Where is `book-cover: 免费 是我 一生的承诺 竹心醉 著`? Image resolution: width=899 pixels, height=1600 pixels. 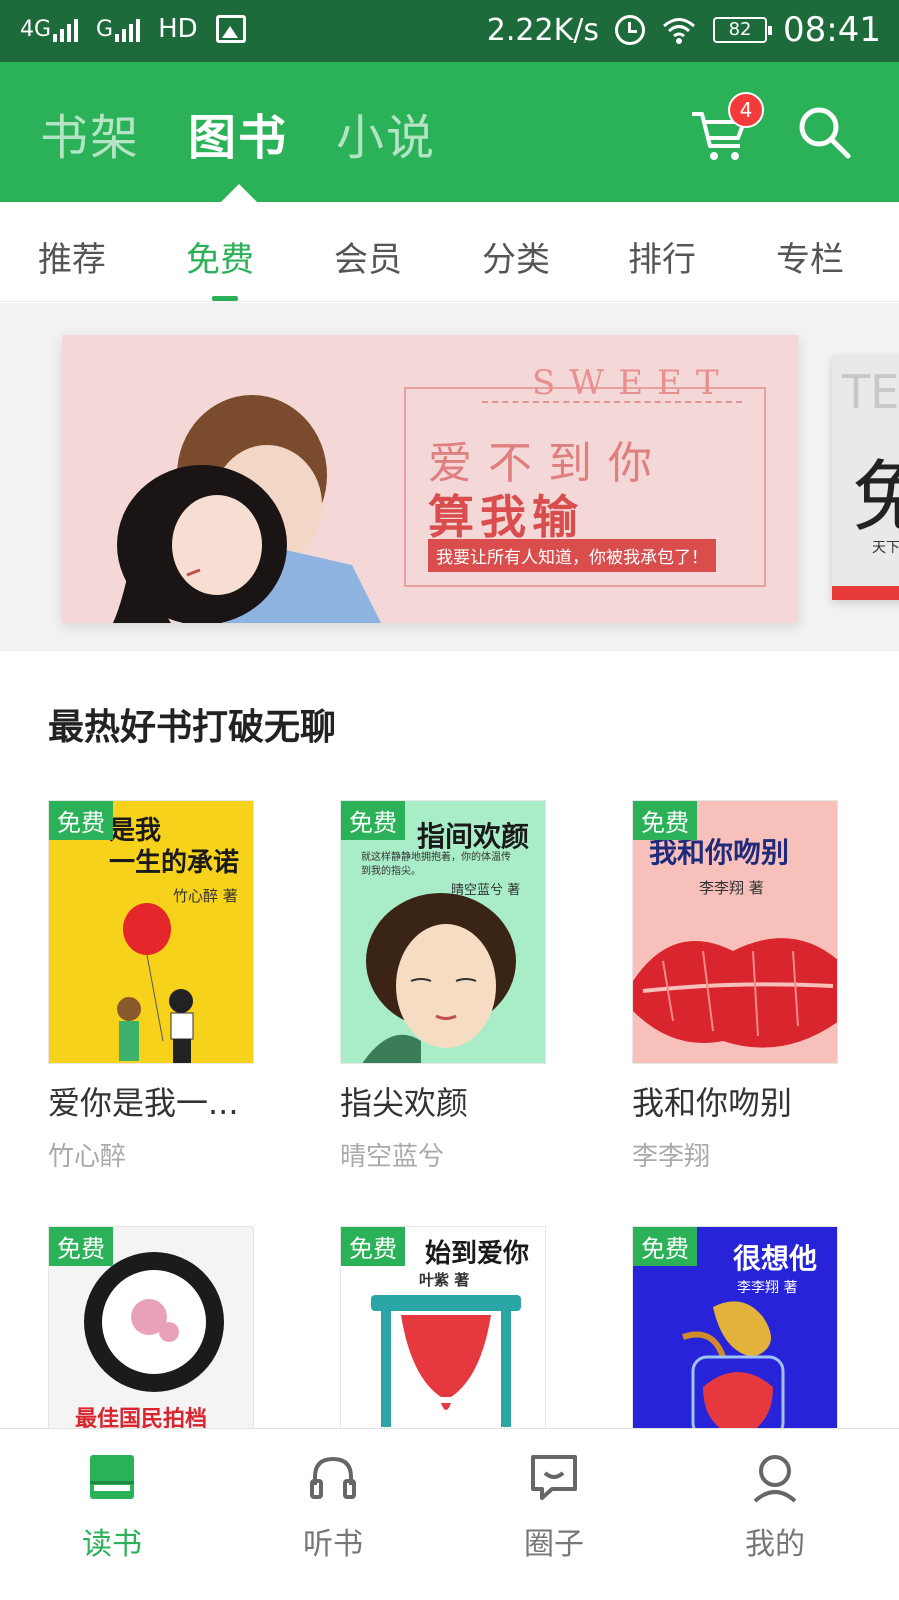 book-cover: 免费 是我 一生的承诺 竹心醉 著 is located at coordinates (151, 932).